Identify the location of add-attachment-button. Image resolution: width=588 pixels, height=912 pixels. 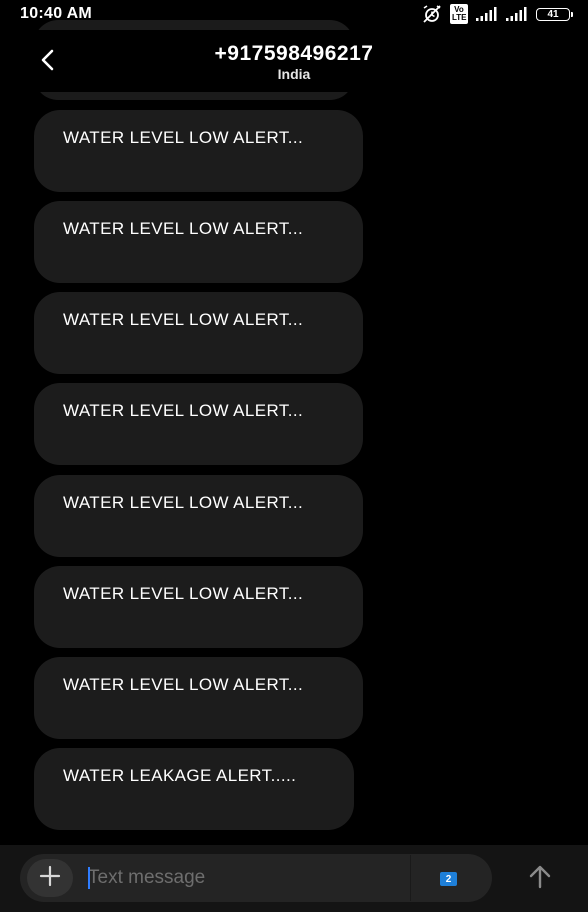
(50, 878).